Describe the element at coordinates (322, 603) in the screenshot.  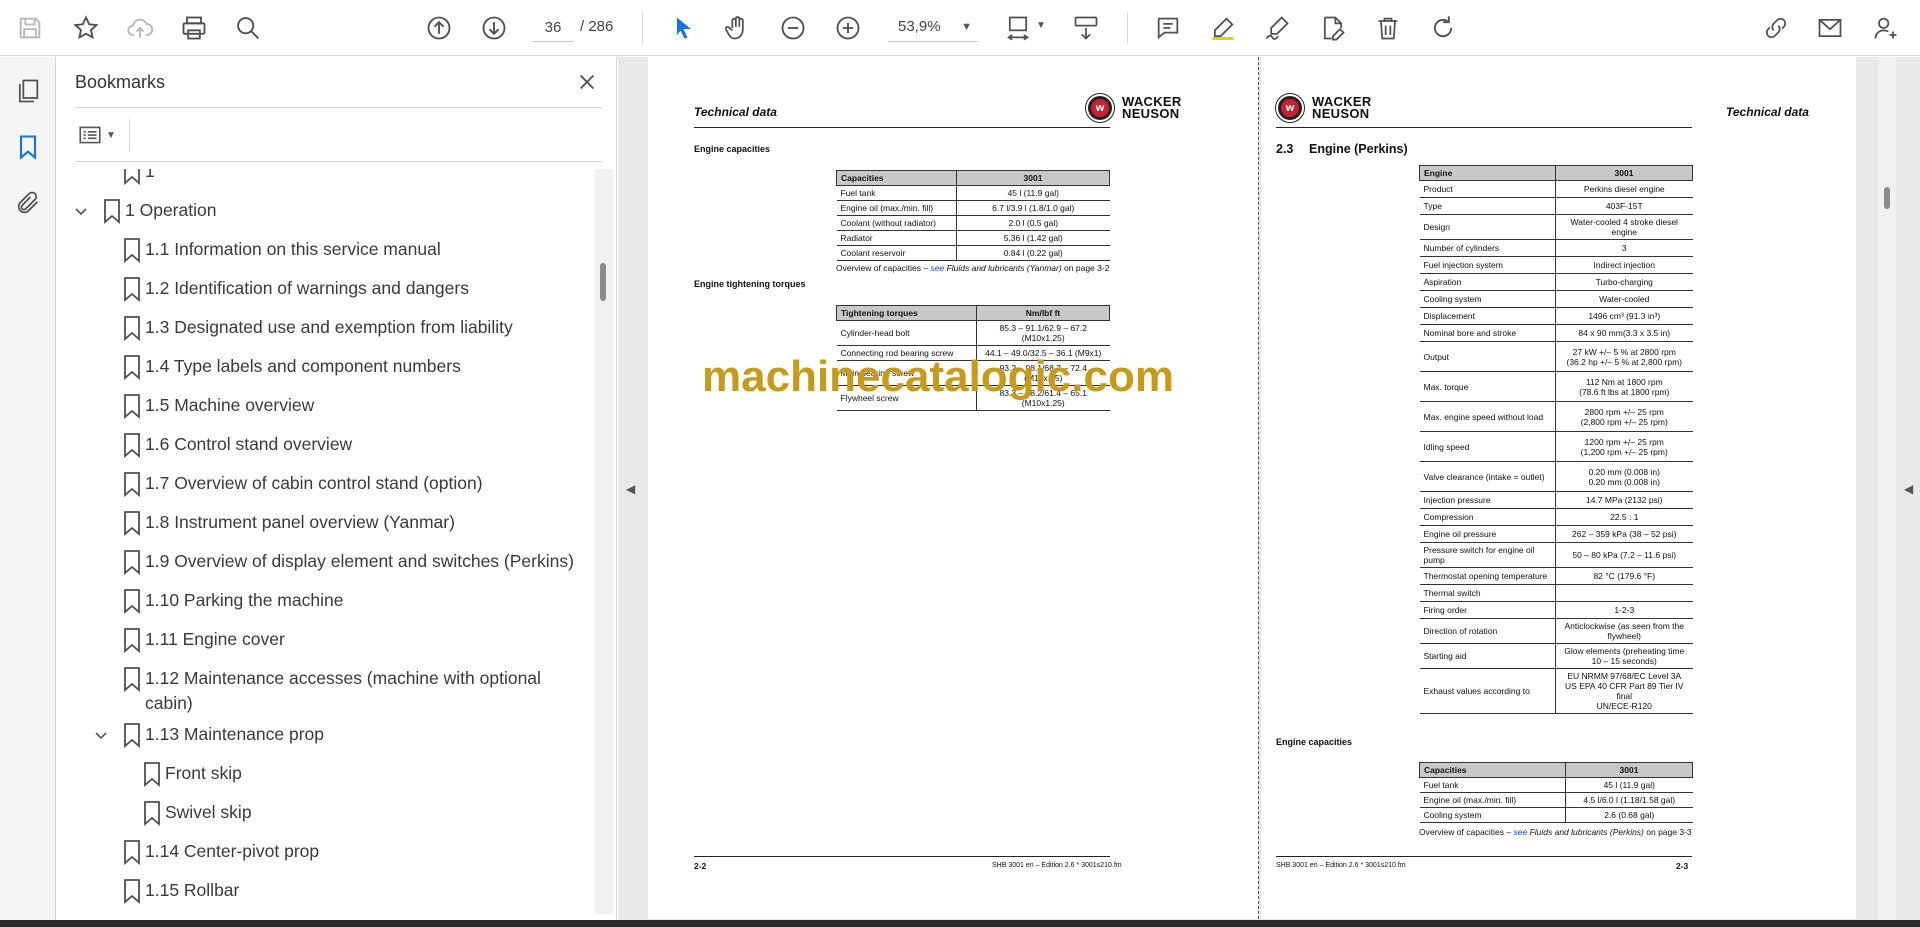
I see `bookmark-item: 1.10 Parking the machine` at that location.